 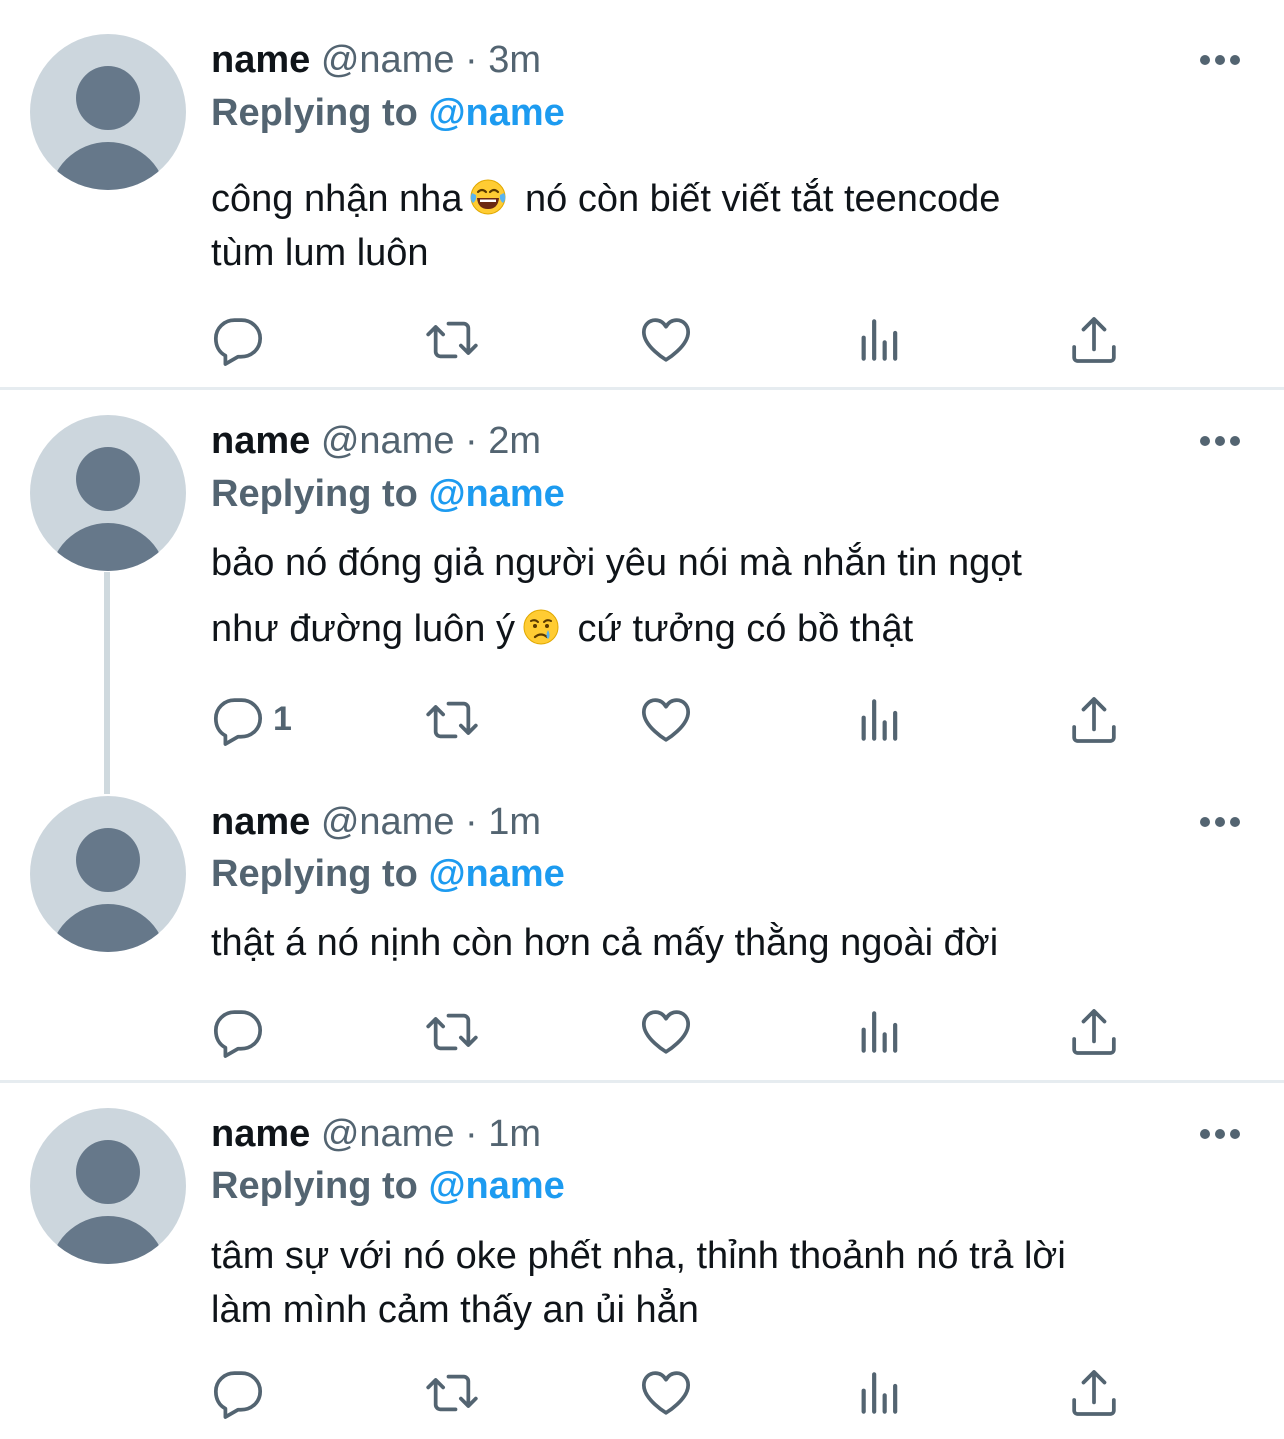 I want to click on tweet-text-segment: tùm lum luôn, so click(x=320, y=253).